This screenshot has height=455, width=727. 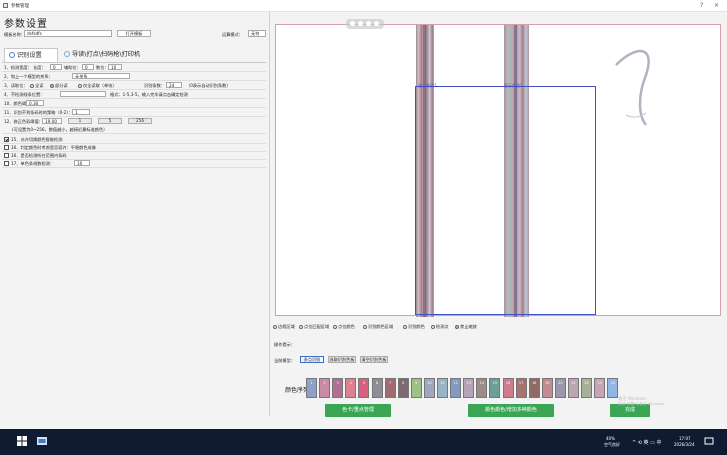 I want to click on area-input: 24, so click(x=174, y=85).